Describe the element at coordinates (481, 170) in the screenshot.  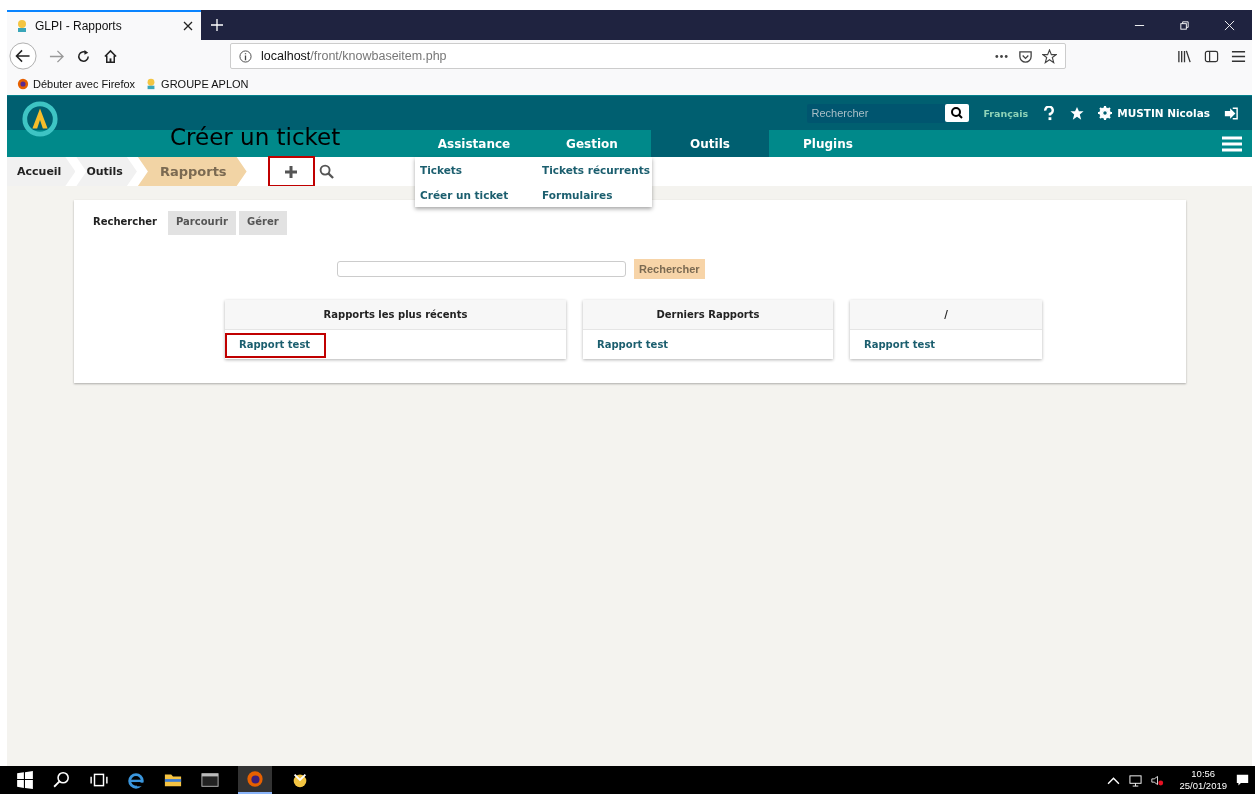
I see `menu-item: Tickets` at that location.